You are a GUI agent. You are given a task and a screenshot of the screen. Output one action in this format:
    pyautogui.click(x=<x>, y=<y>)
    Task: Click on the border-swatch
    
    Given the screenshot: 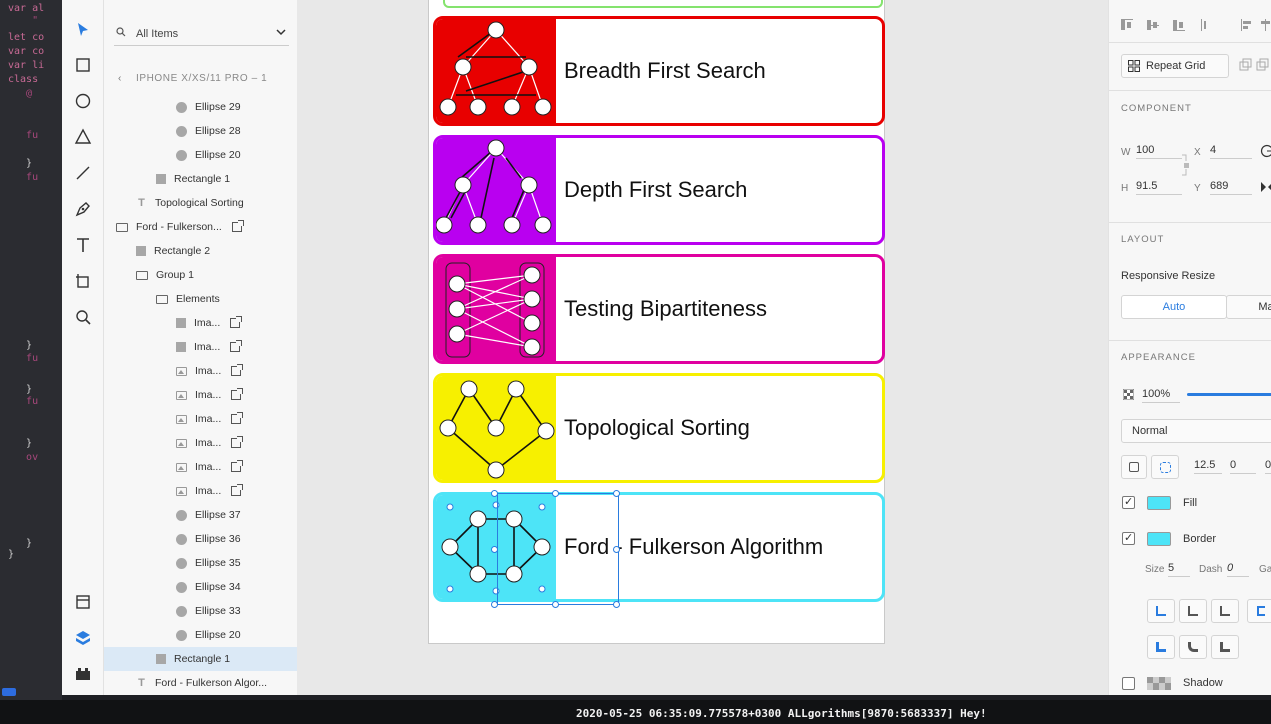 What is the action you would take?
    pyautogui.click(x=1159, y=539)
    